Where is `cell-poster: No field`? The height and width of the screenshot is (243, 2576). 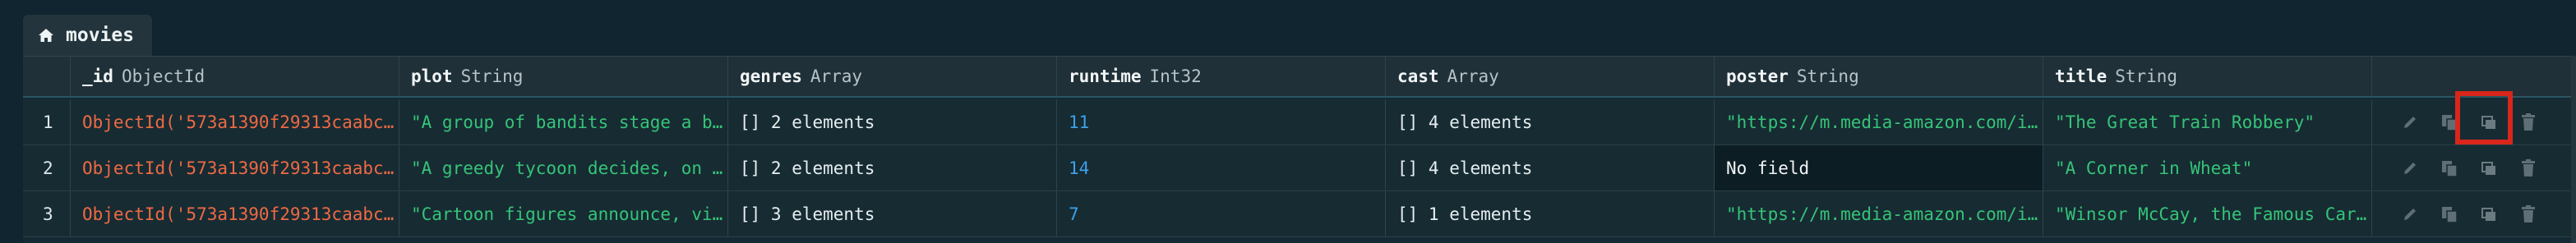 cell-poster: No field is located at coordinates (1879, 167).